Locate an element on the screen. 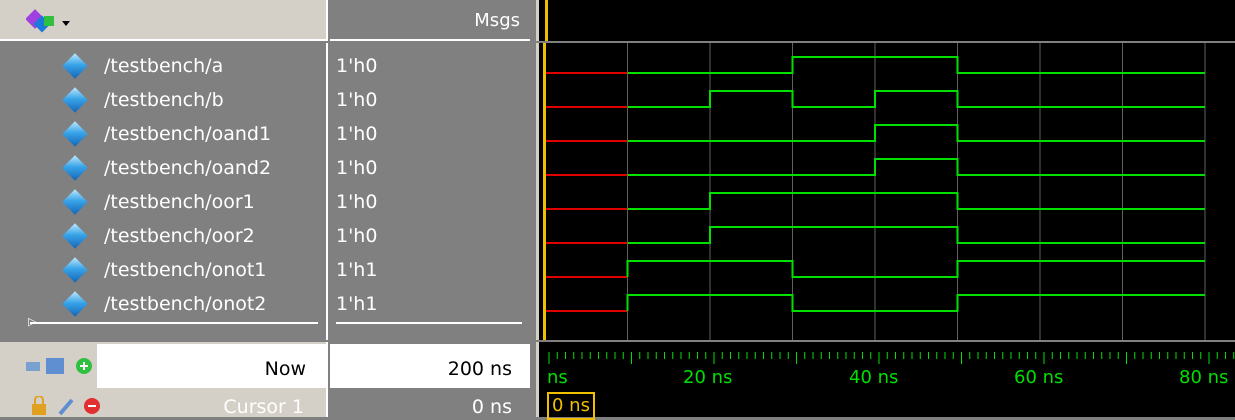  status-values: 200 ns 0 ns is located at coordinates (430, 380).